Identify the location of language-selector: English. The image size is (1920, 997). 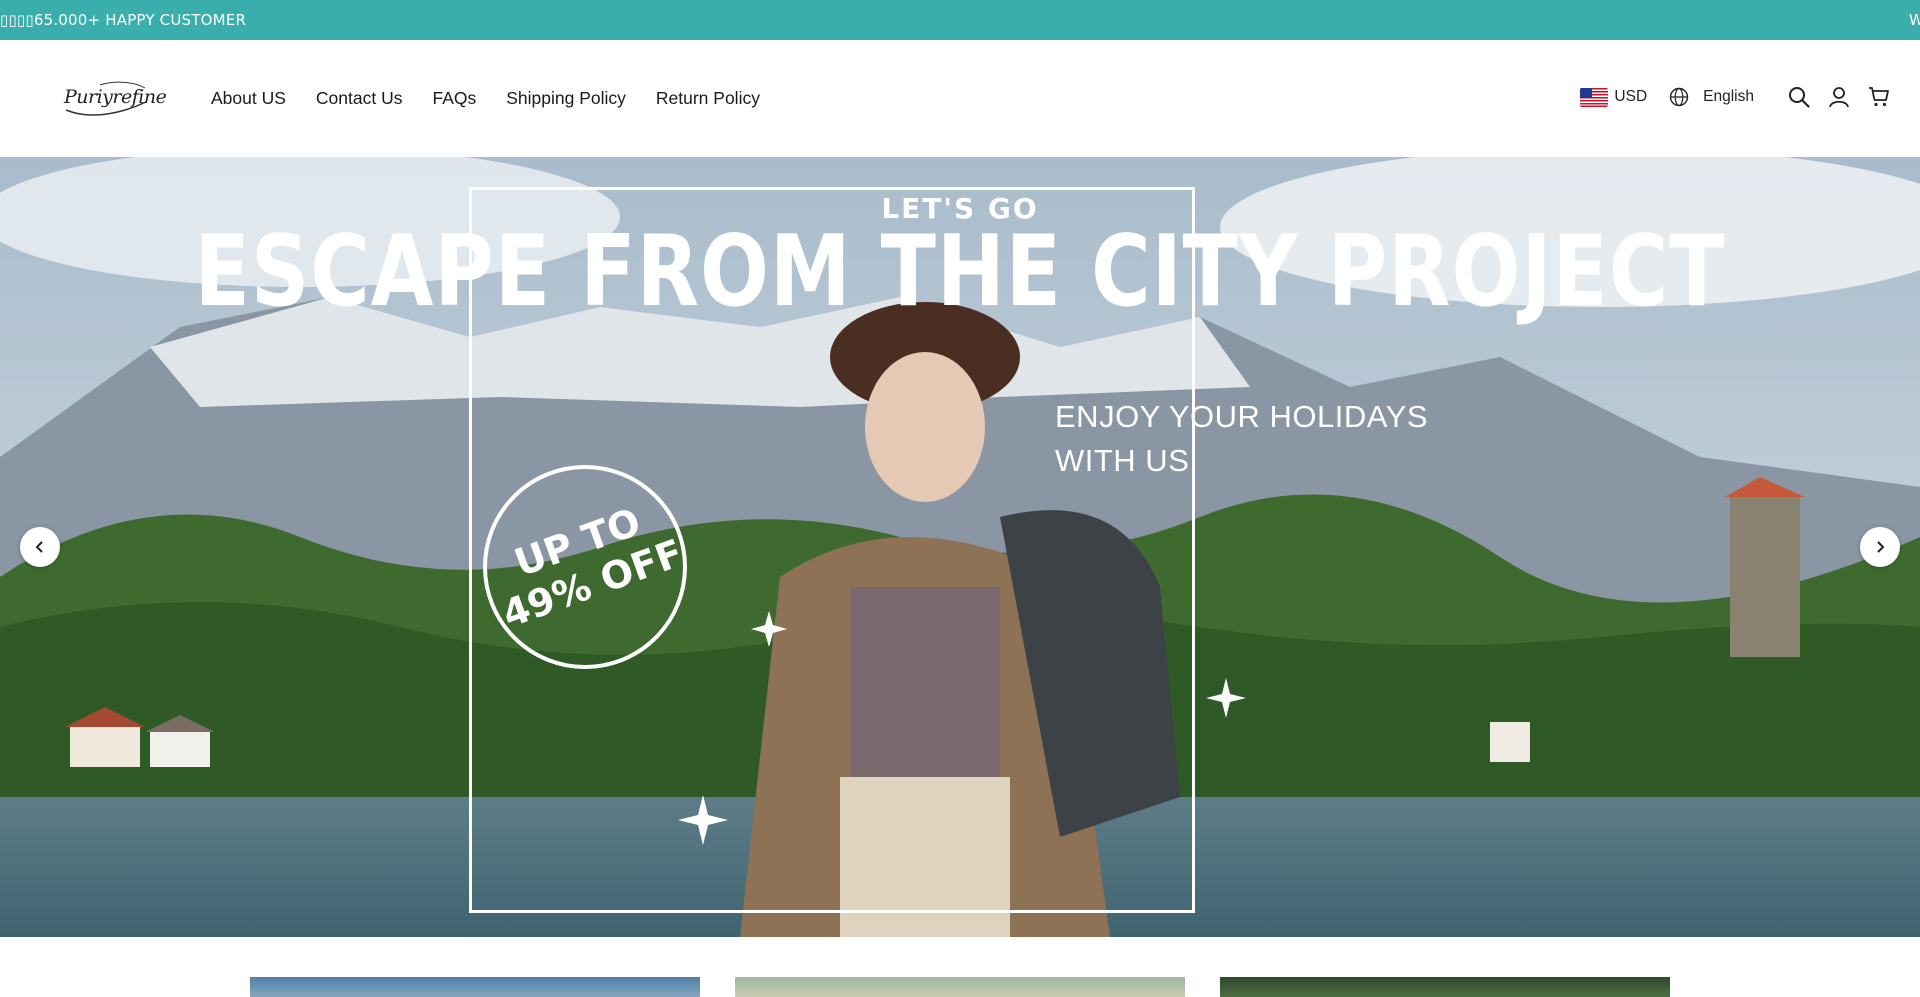
(1711, 97).